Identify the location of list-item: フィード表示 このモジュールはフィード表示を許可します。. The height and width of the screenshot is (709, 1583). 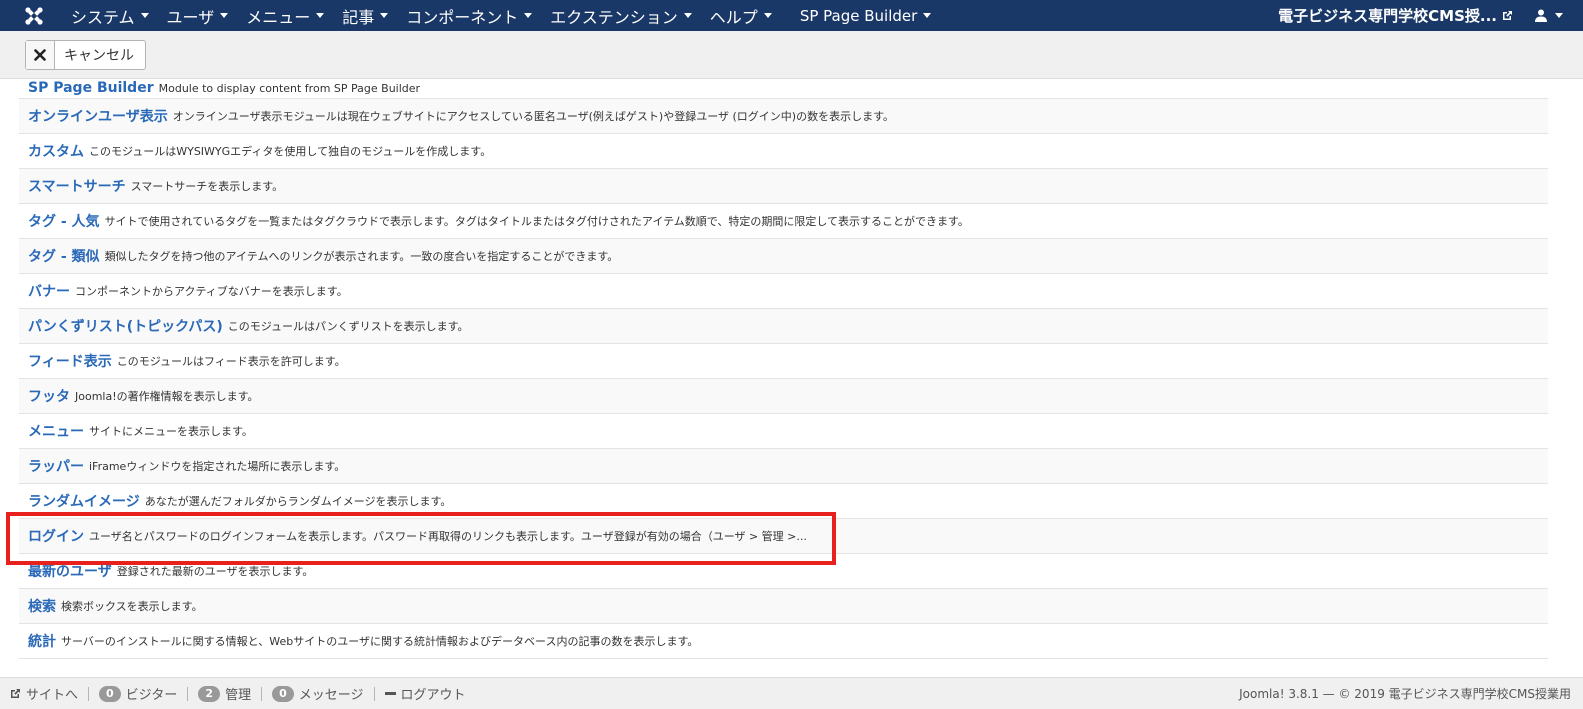
(783, 361).